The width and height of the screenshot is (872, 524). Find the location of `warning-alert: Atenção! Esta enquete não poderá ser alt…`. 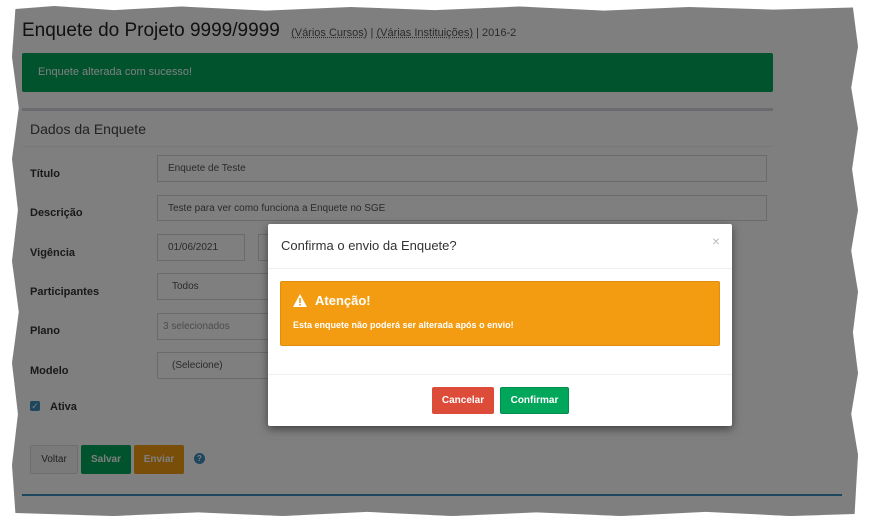

warning-alert: Atenção! Esta enquete não poderá ser alt… is located at coordinates (500, 313).